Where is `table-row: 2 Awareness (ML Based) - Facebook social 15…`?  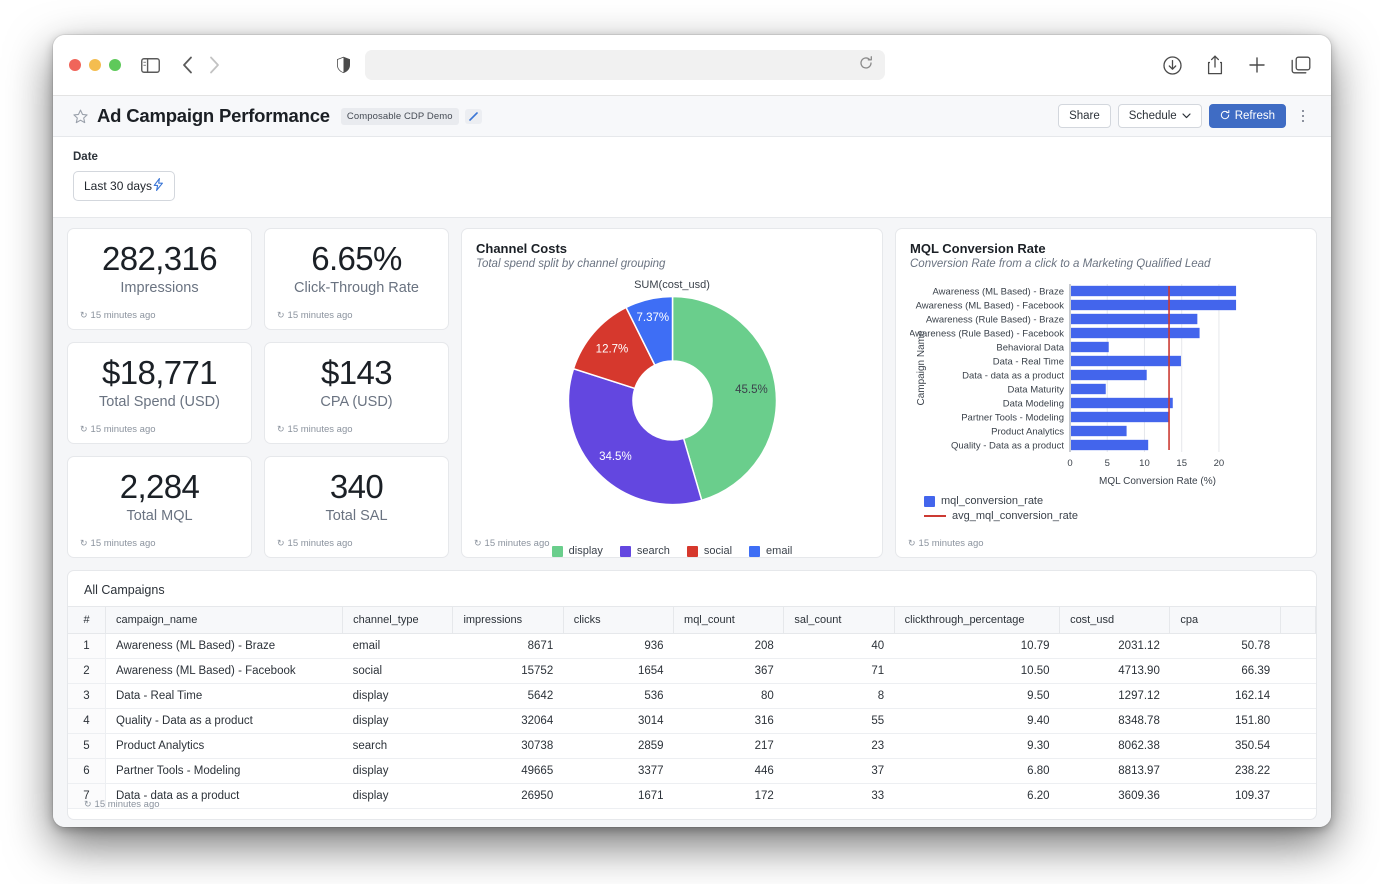
table-row: 2 Awareness (ML Based) - Facebook social 15… is located at coordinates (692, 671).